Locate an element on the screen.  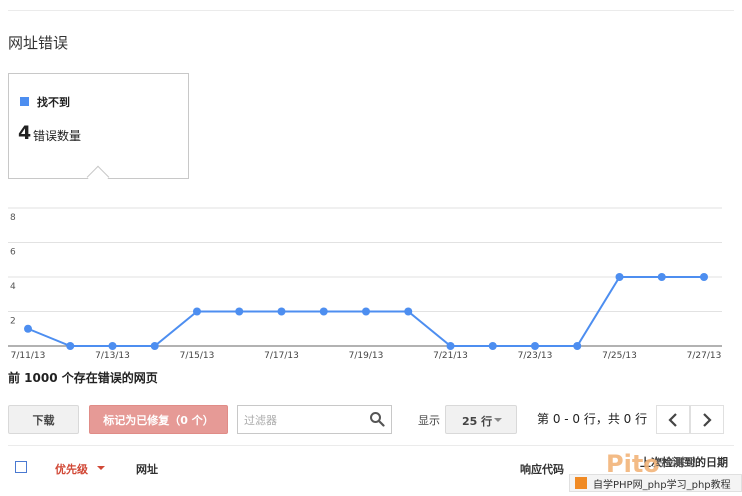
y-tick-label: 6 is located at coordinates (13, 253).